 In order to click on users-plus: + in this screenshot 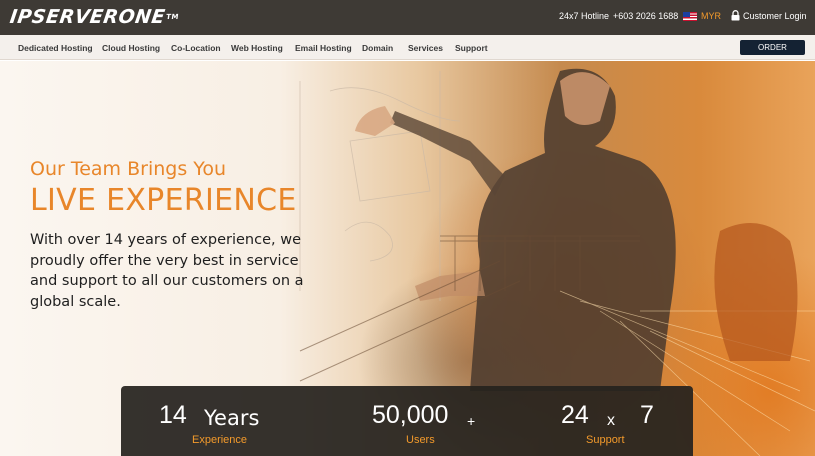, I will do `click(471, 421)`.